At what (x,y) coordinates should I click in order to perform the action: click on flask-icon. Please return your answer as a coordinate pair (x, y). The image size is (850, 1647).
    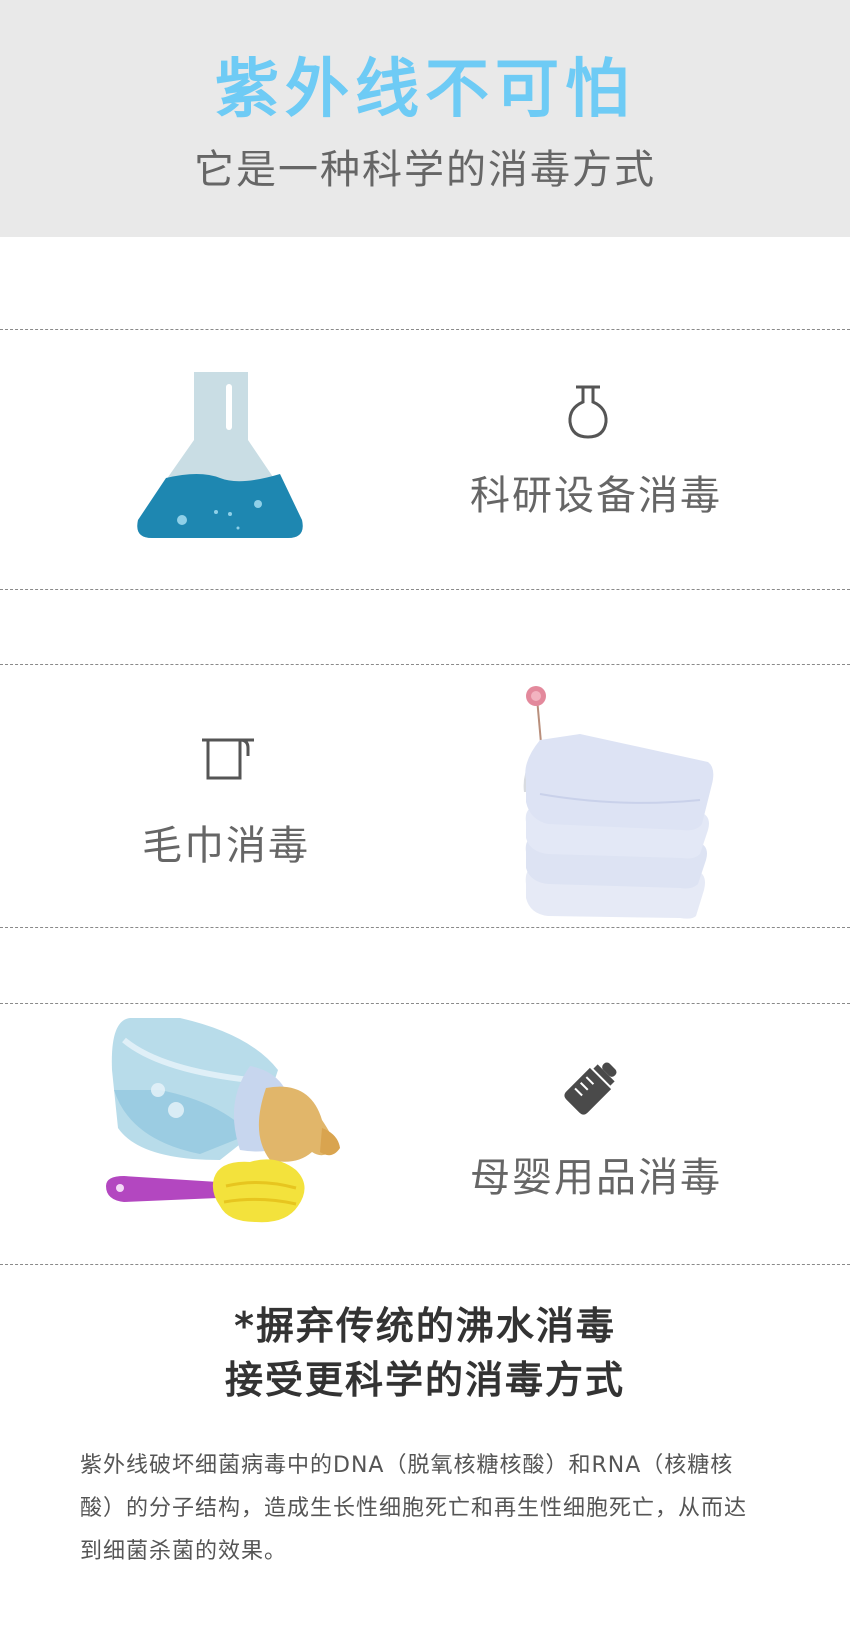
    Looking at the image, I should click on (588, 412).